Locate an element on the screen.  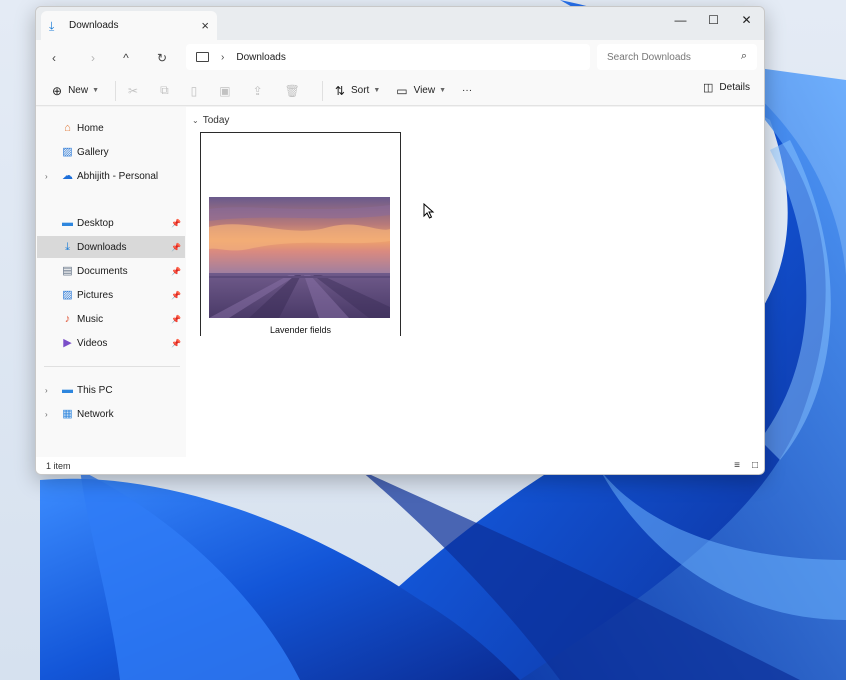
pictures-icon: ▨ is located at coordinates (67, 295).